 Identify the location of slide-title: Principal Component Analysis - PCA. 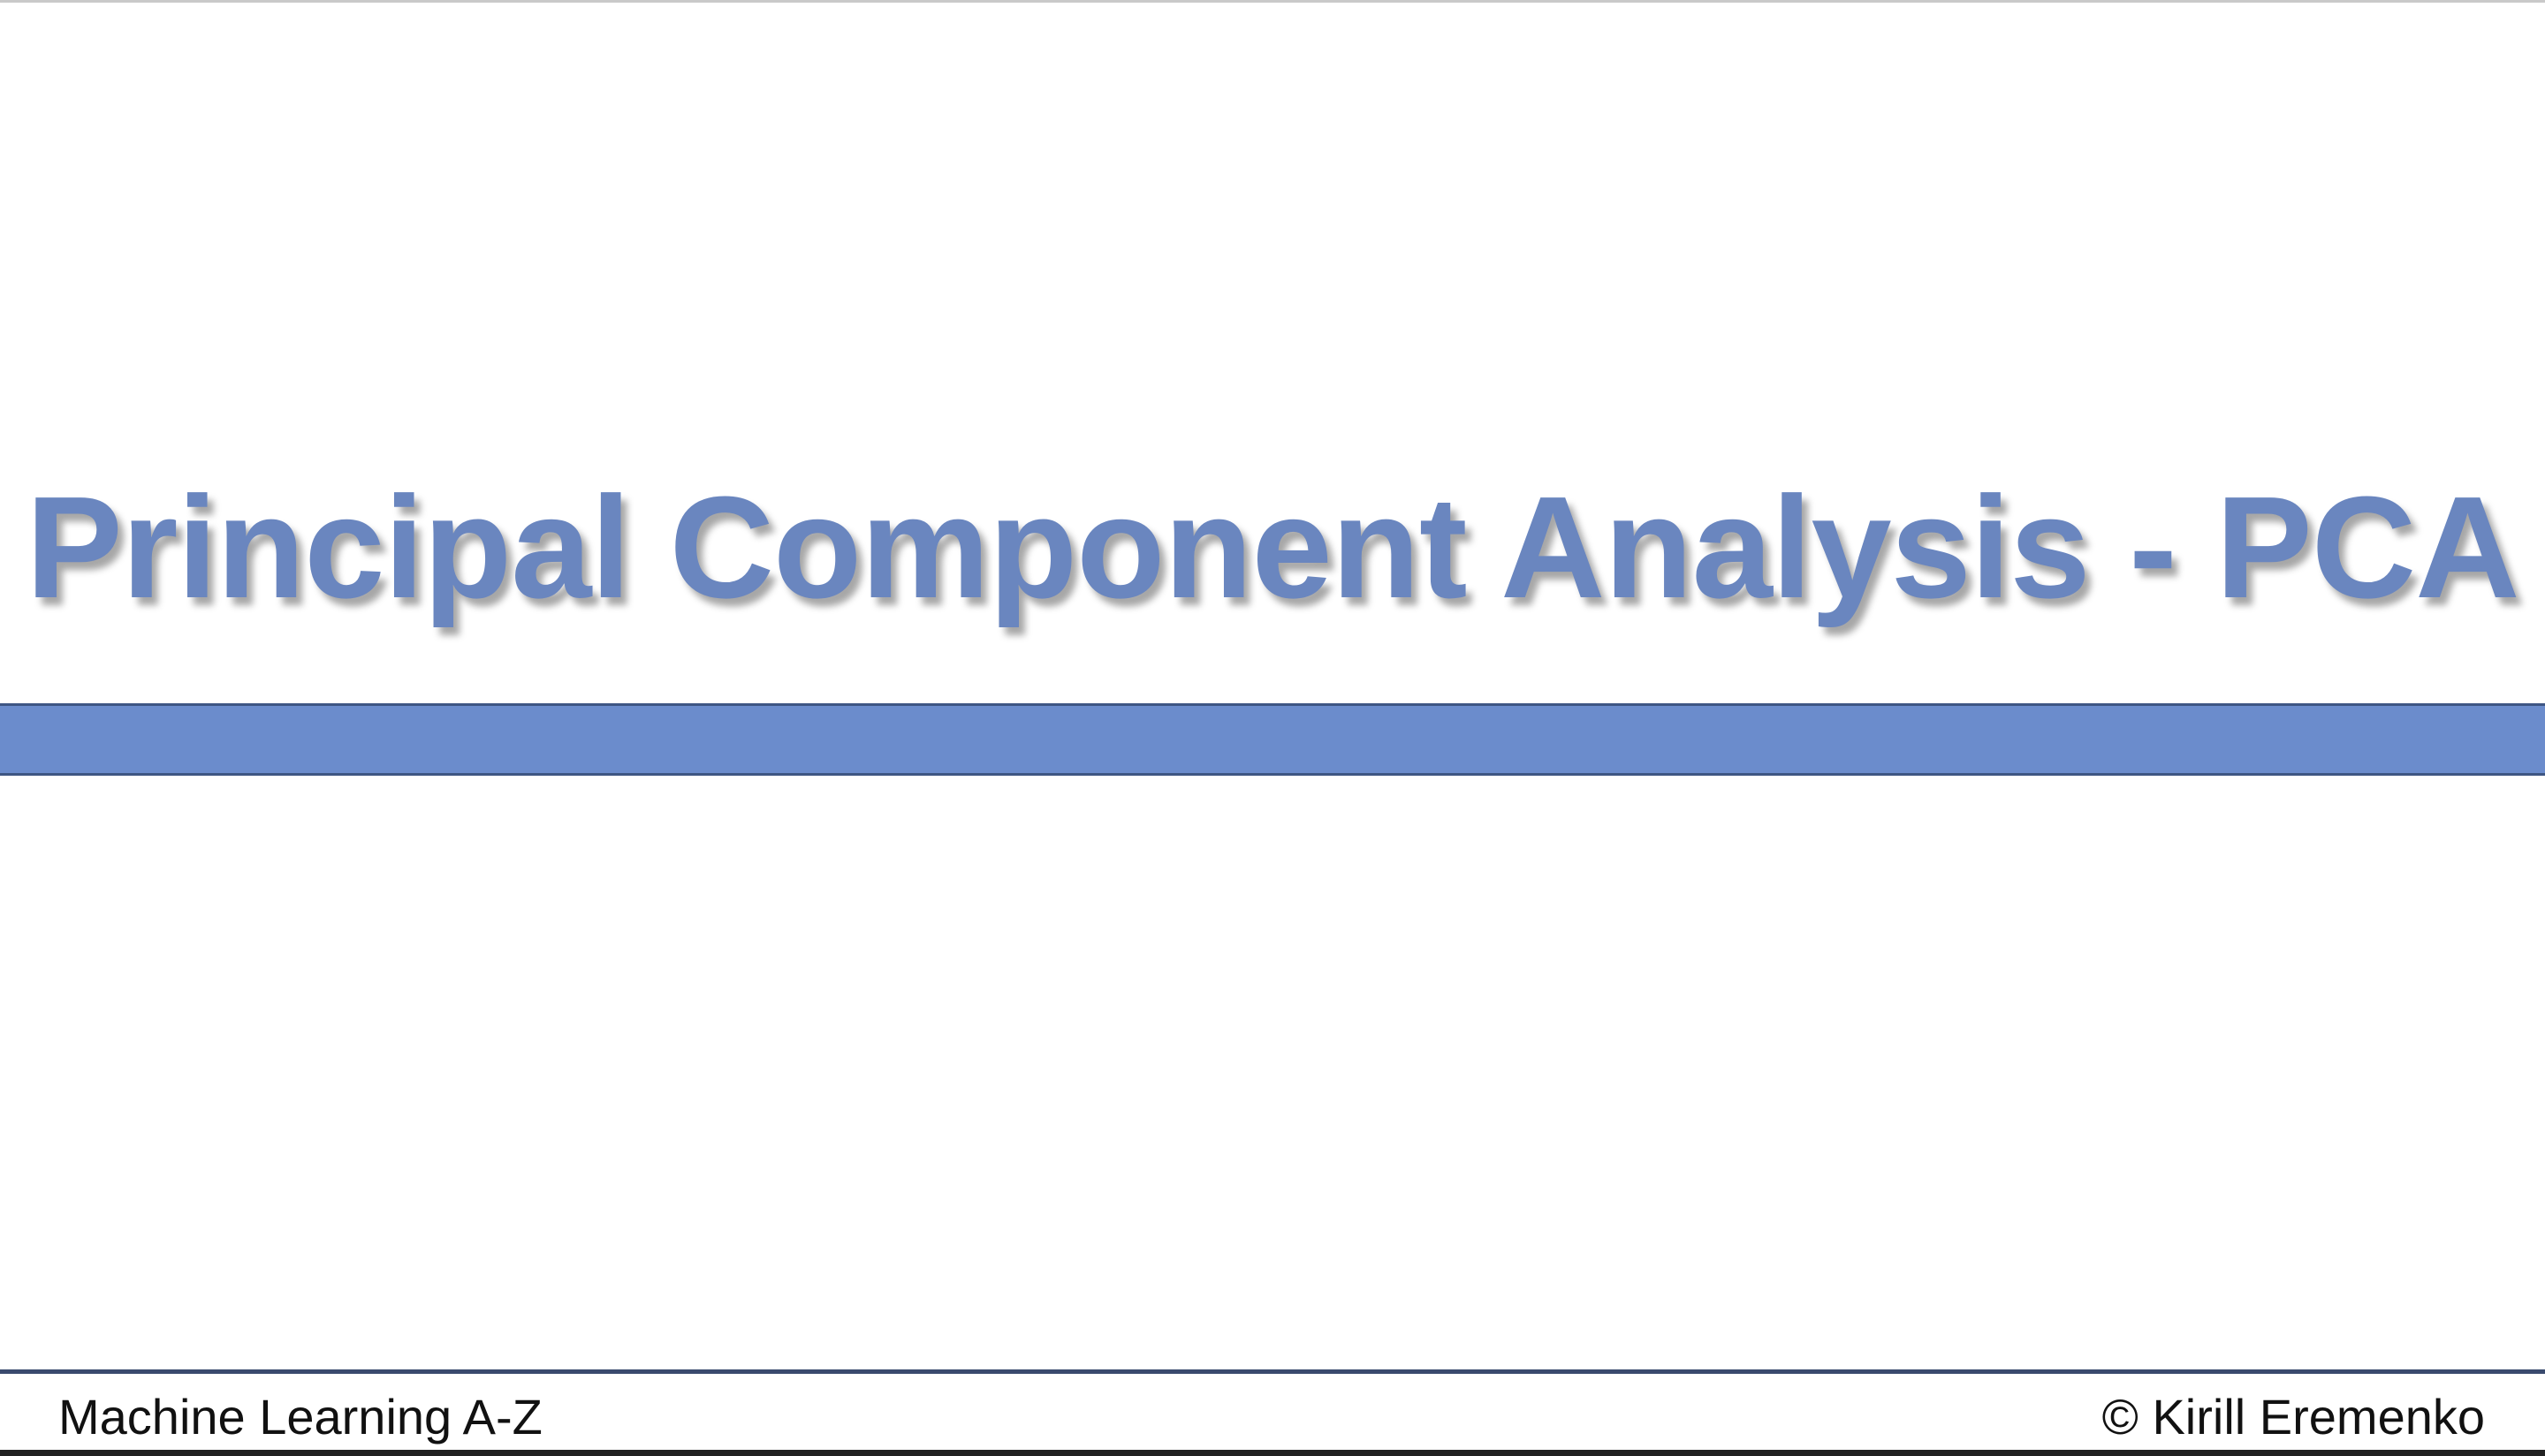
(1272, 547).